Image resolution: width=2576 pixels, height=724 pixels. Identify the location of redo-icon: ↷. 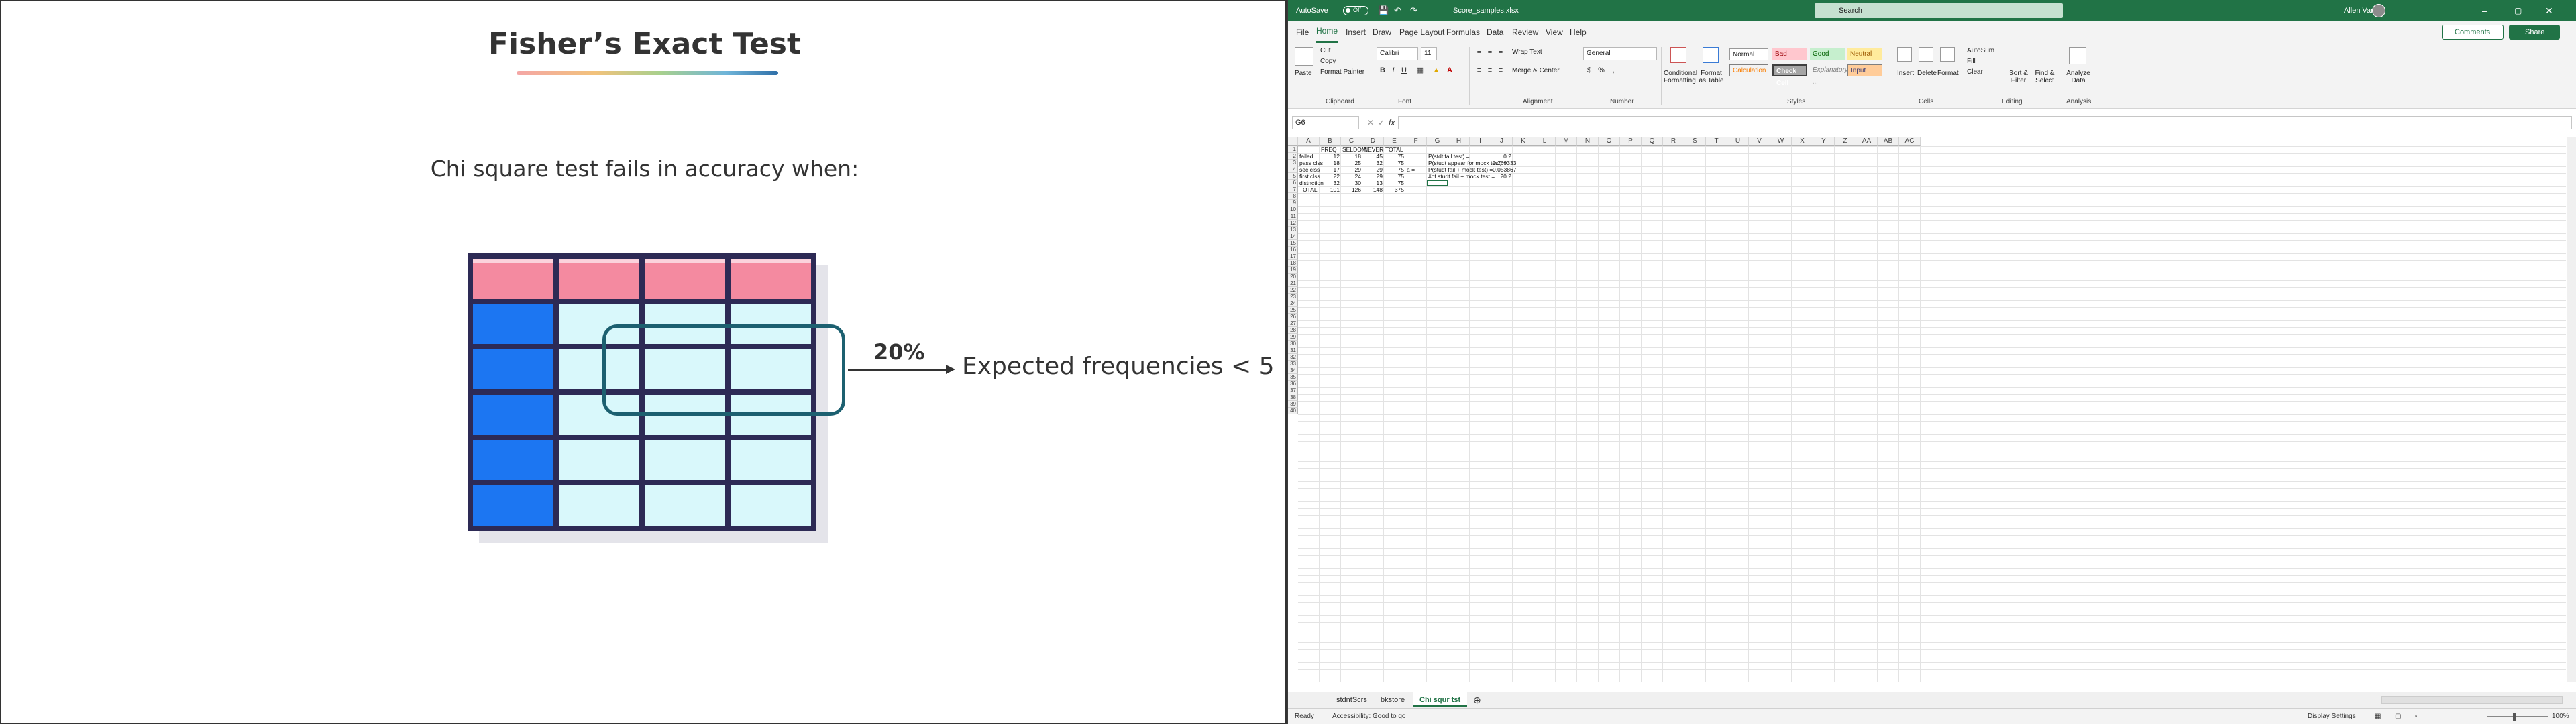
(1413, 10).